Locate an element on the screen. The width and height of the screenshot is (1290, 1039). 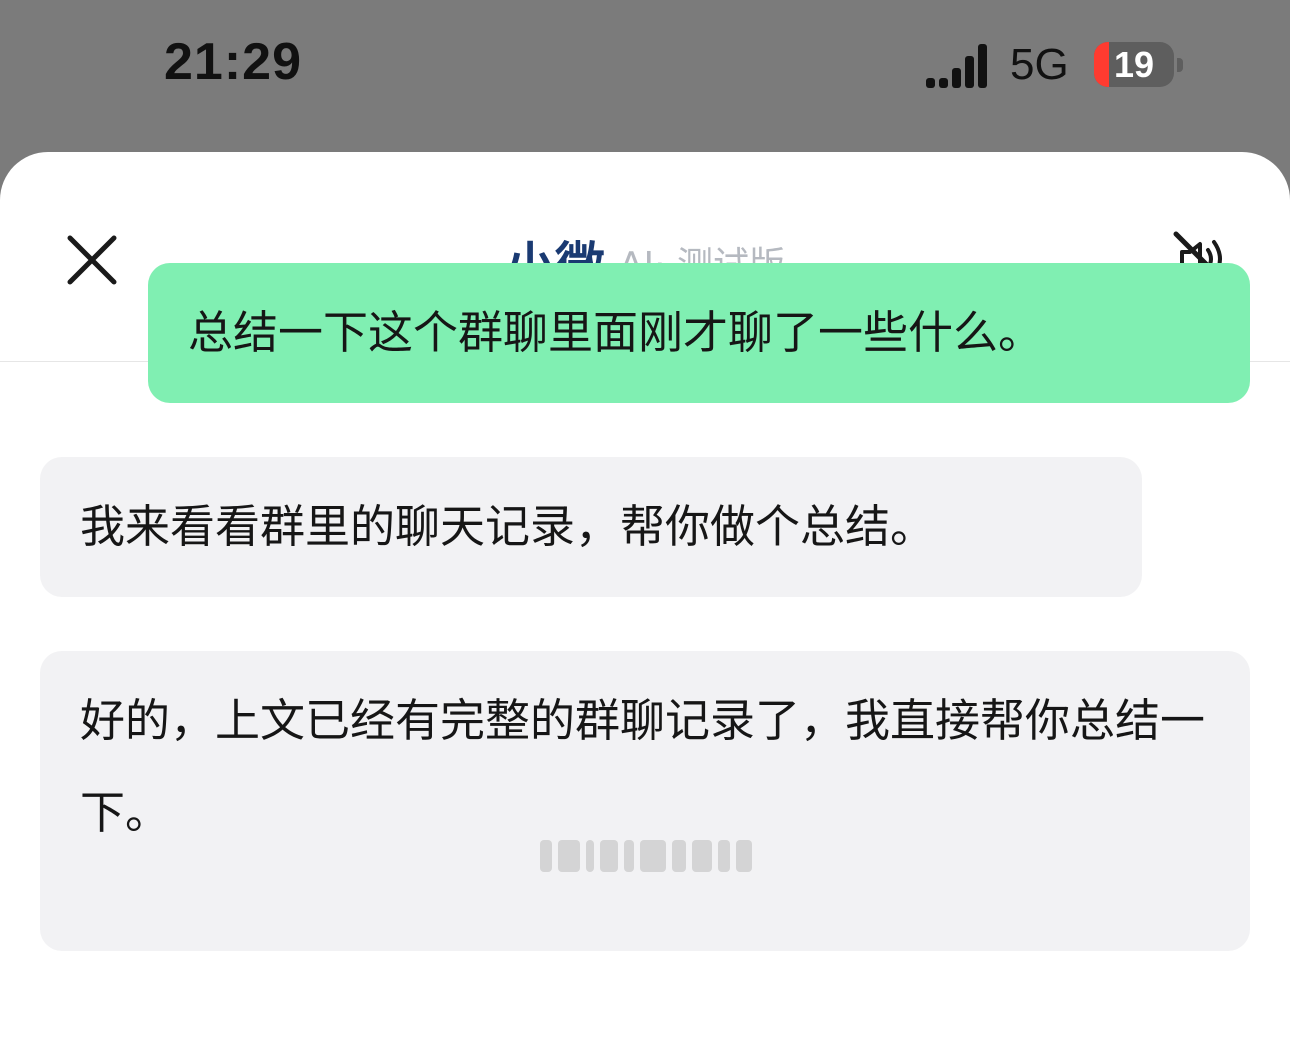
watermark is located at coordinates (647, 856).